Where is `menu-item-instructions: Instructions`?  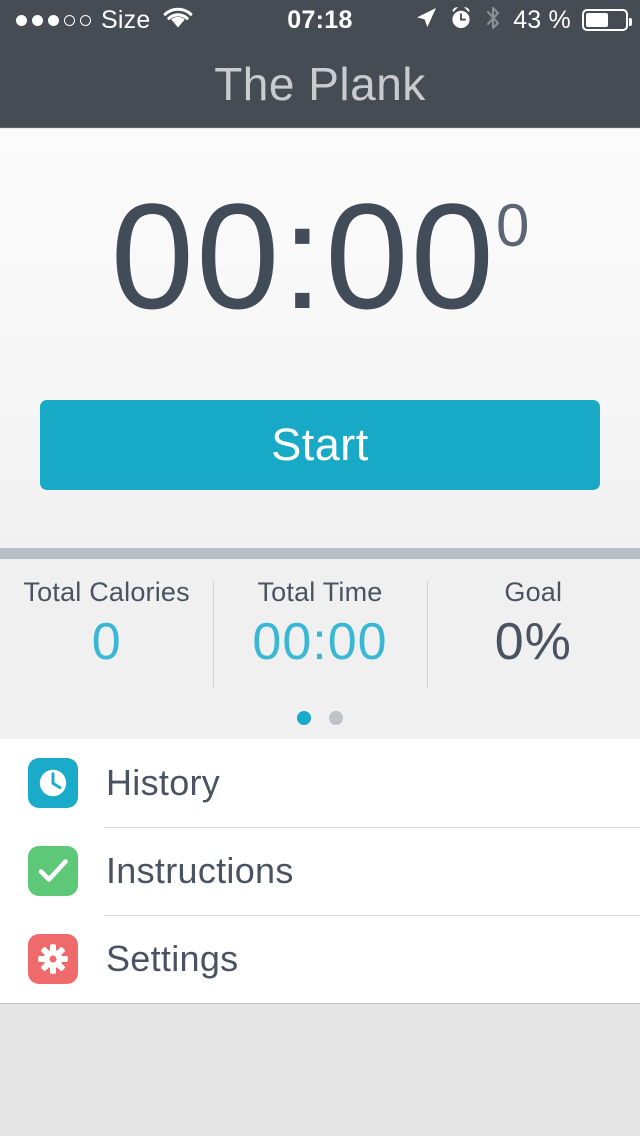
menu-item-instructions: Instructions is located at coordinates (320, 871).